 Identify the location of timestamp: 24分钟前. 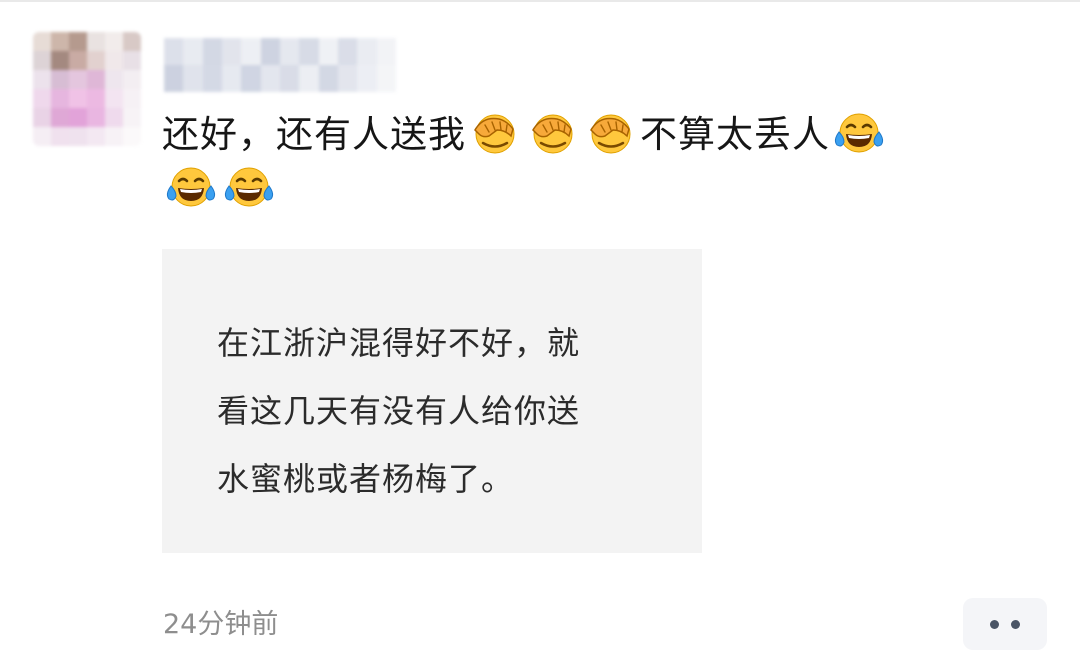
(221, 624).